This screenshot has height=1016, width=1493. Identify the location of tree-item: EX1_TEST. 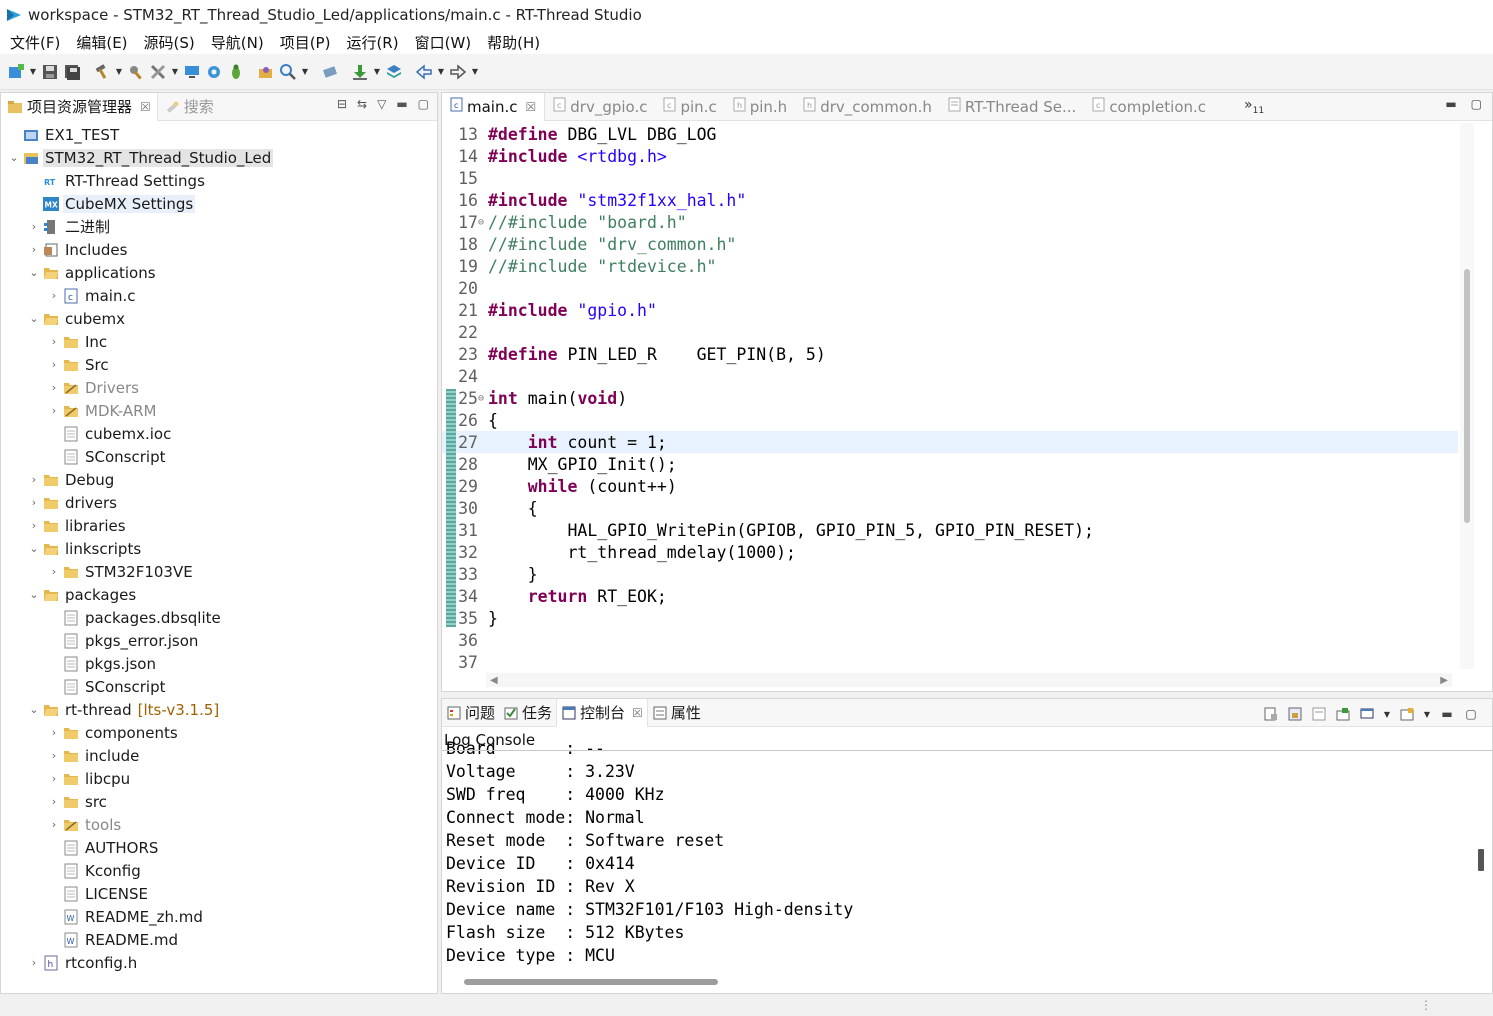
(219, 134).